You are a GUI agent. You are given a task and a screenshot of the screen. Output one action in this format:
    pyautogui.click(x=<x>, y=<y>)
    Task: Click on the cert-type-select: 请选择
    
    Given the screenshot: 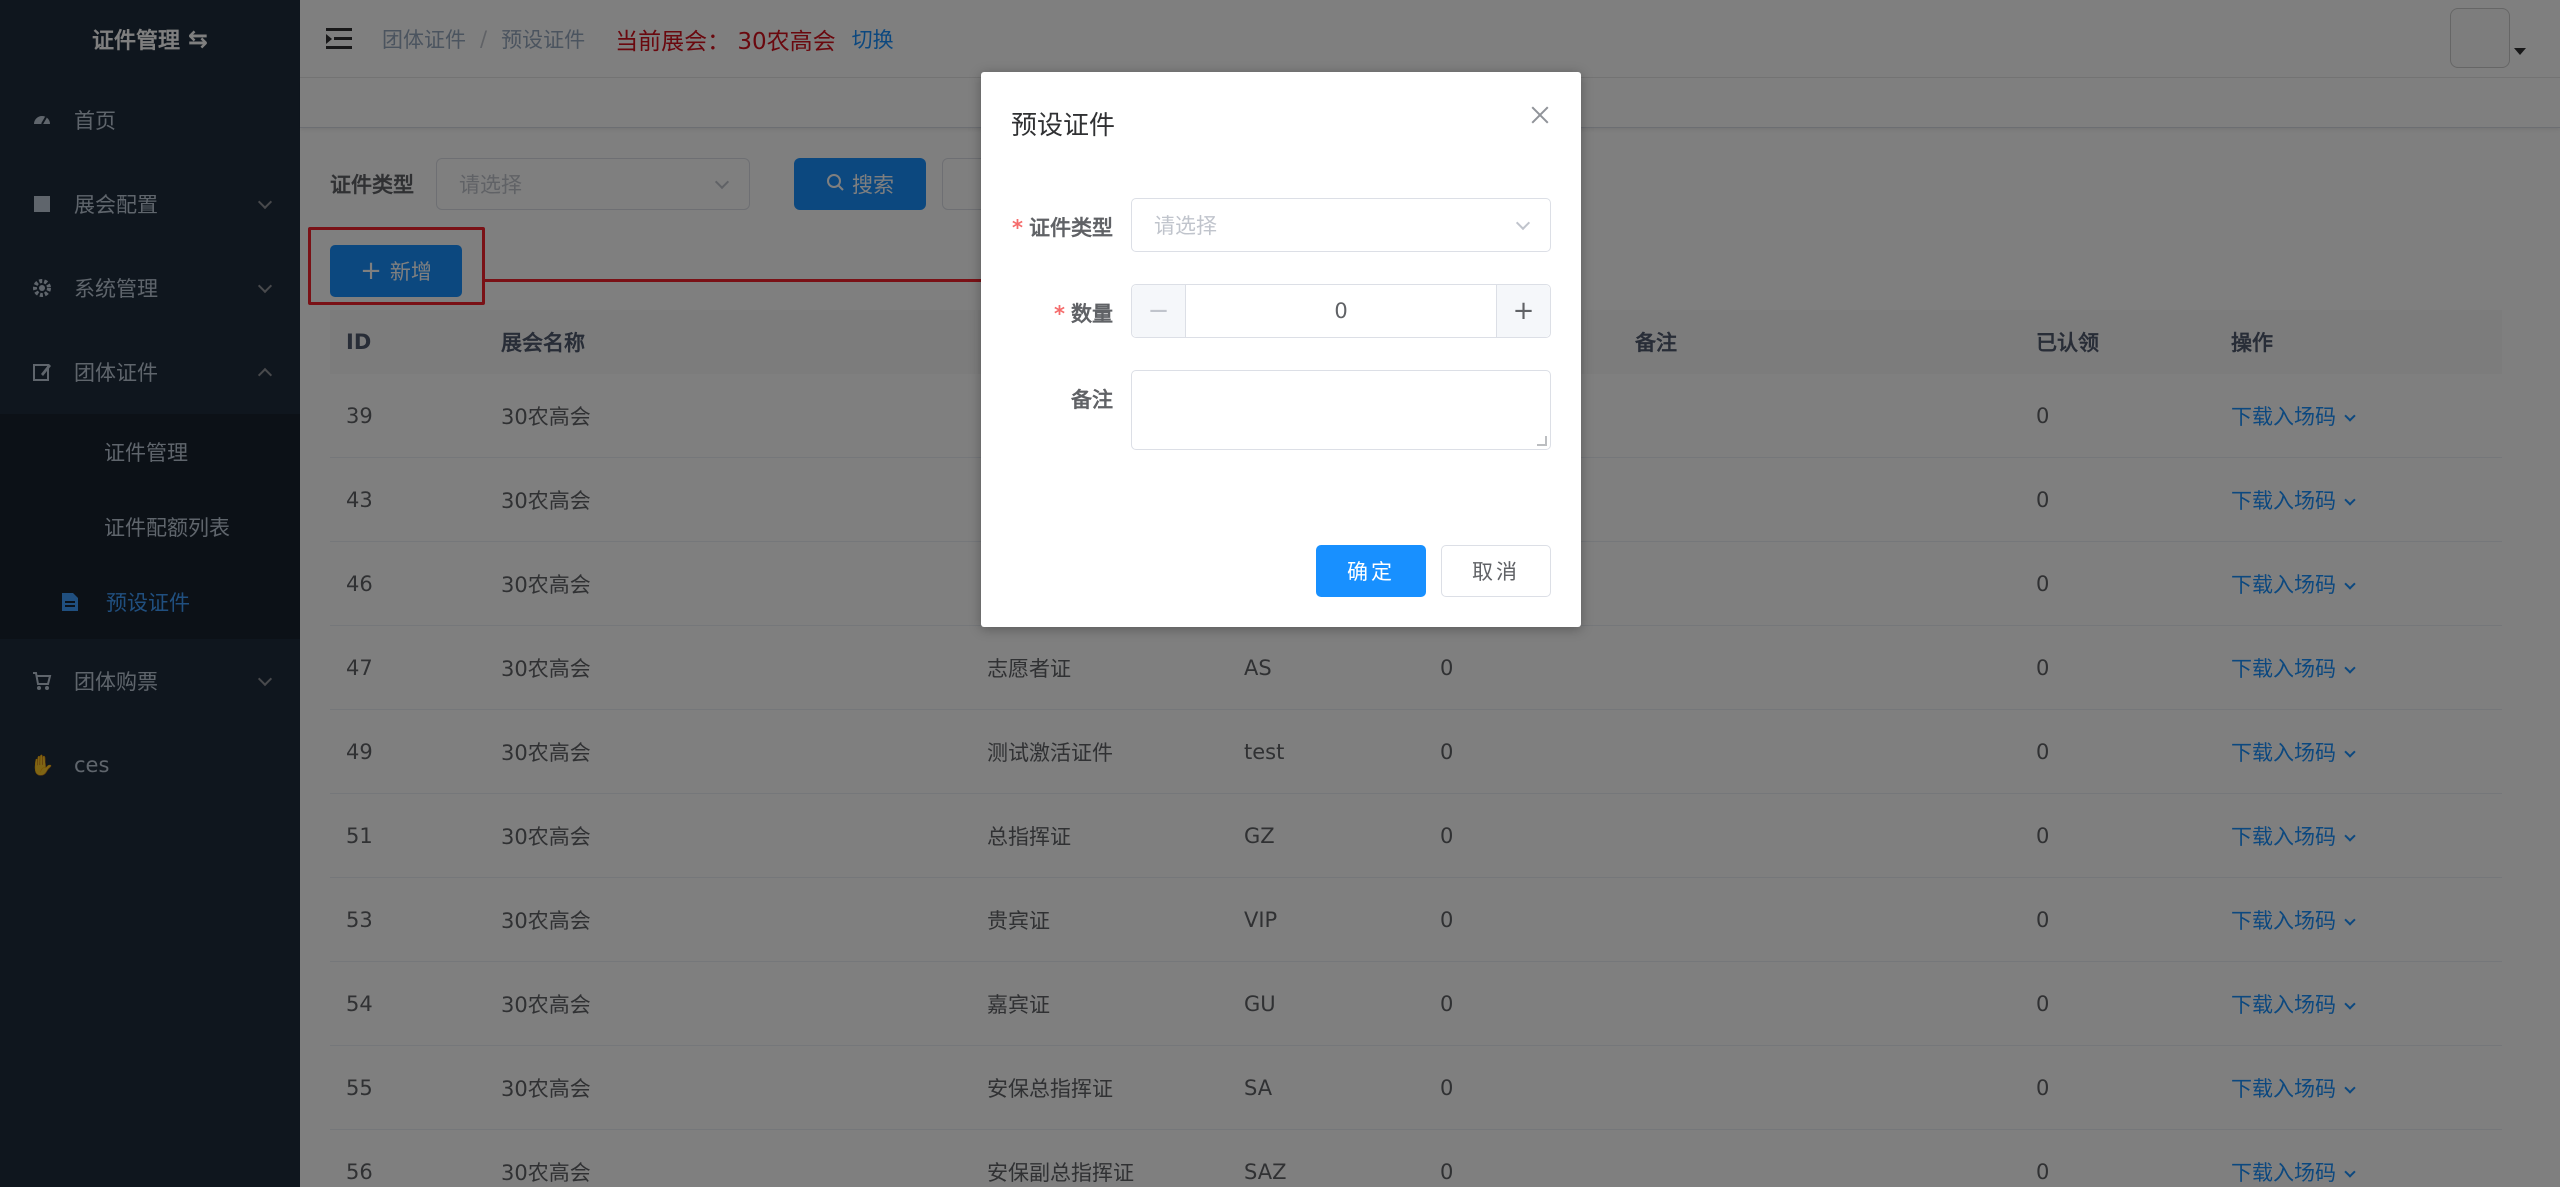 What is the action you would take?
    pyautogui.click(x=1341, y=225)
    